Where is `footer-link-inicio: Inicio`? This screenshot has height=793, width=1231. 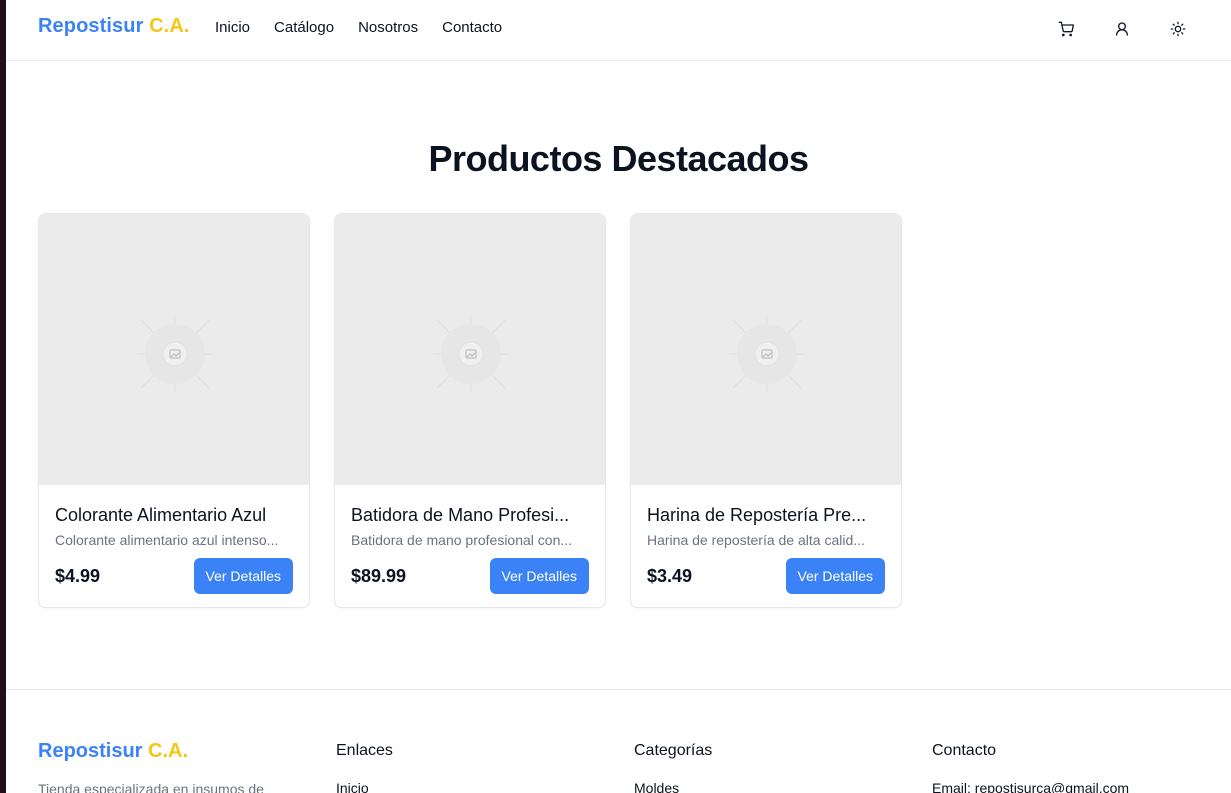 footer-link-inicio: Inicio is located at coordinates (364, 786).